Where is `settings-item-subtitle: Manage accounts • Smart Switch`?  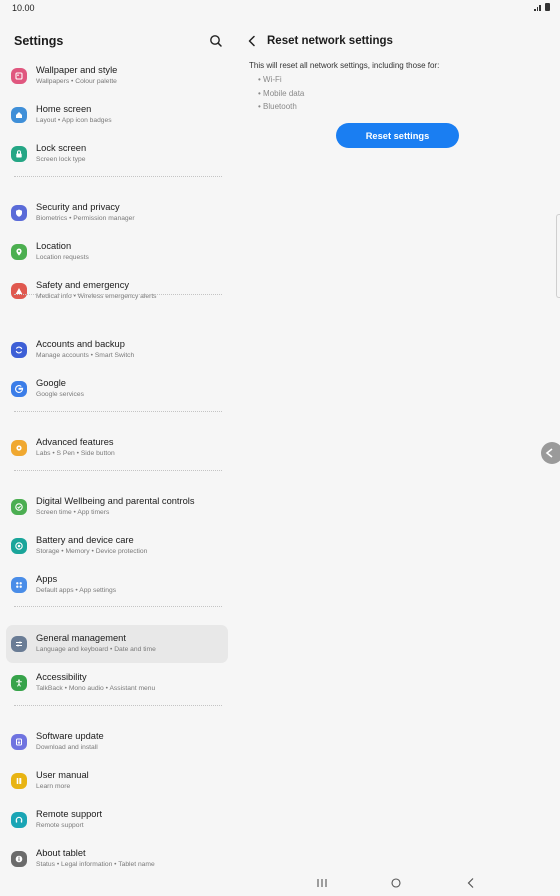
settings-item-subtitle: Manage accounts • Smart Switch is located at coordinates (85, 355).